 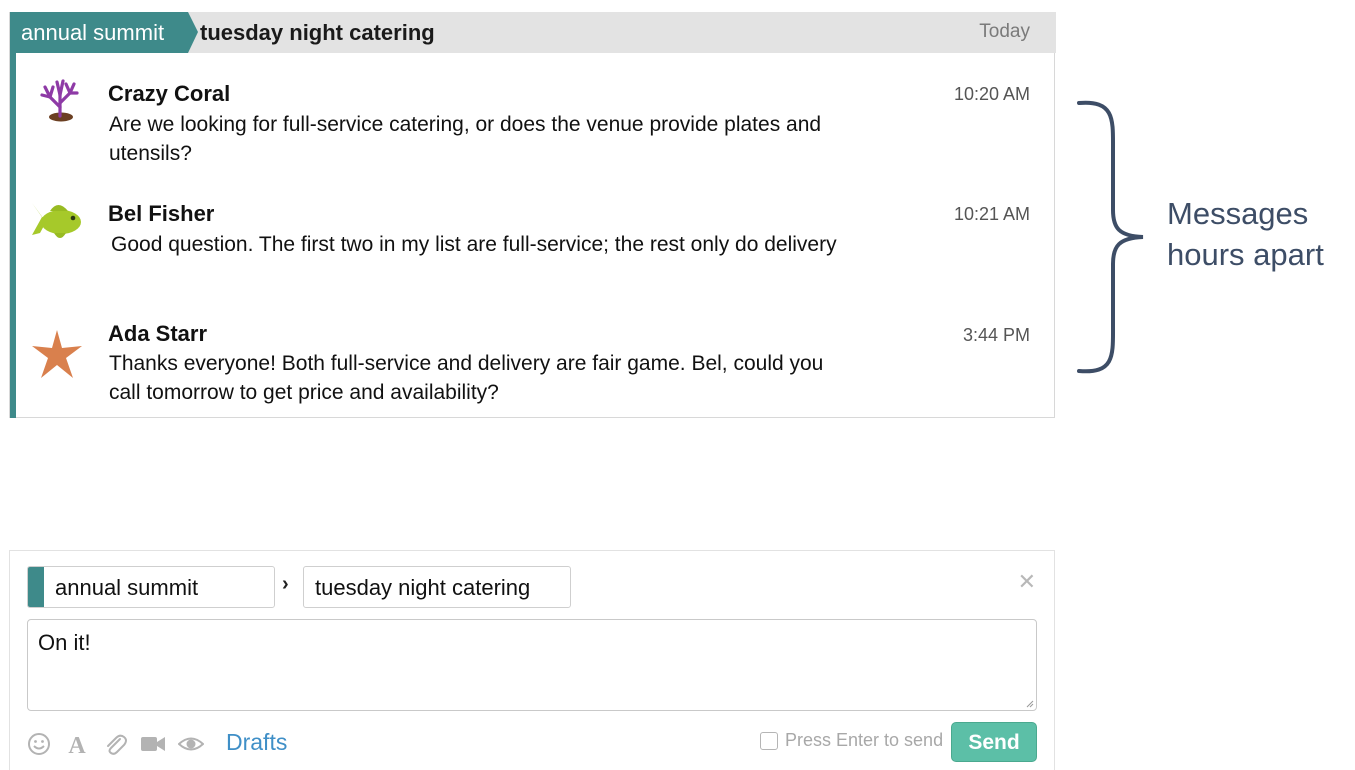 What do you see at coordinates (1245, 234) in the screenshot?
I see `annotation-text: Messages hours apart` at bounding box center [1245, 234].